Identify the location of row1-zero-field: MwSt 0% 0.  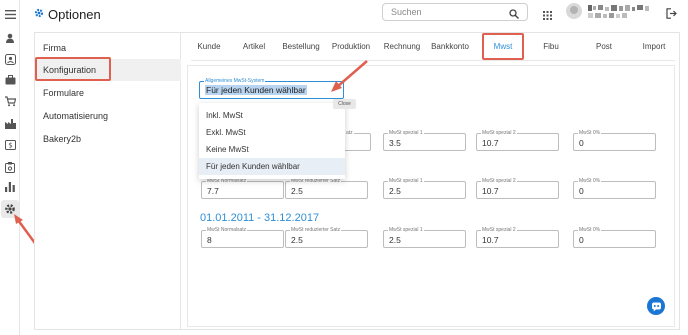
(614, 140).